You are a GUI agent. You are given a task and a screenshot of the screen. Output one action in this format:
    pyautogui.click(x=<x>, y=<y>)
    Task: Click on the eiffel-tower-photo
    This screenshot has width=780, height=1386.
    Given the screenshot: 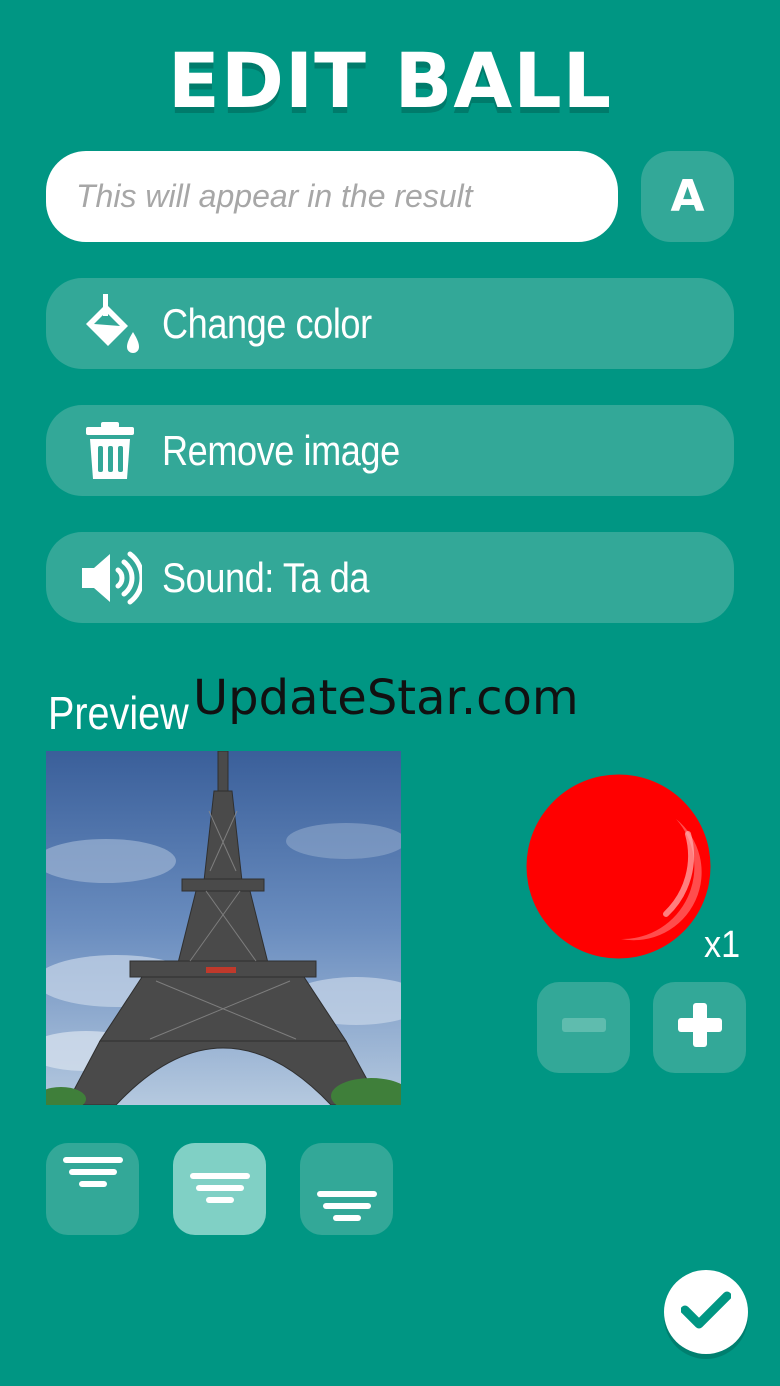 What is the action you would take?
    pyautogui.click(x=223, y=928)
    